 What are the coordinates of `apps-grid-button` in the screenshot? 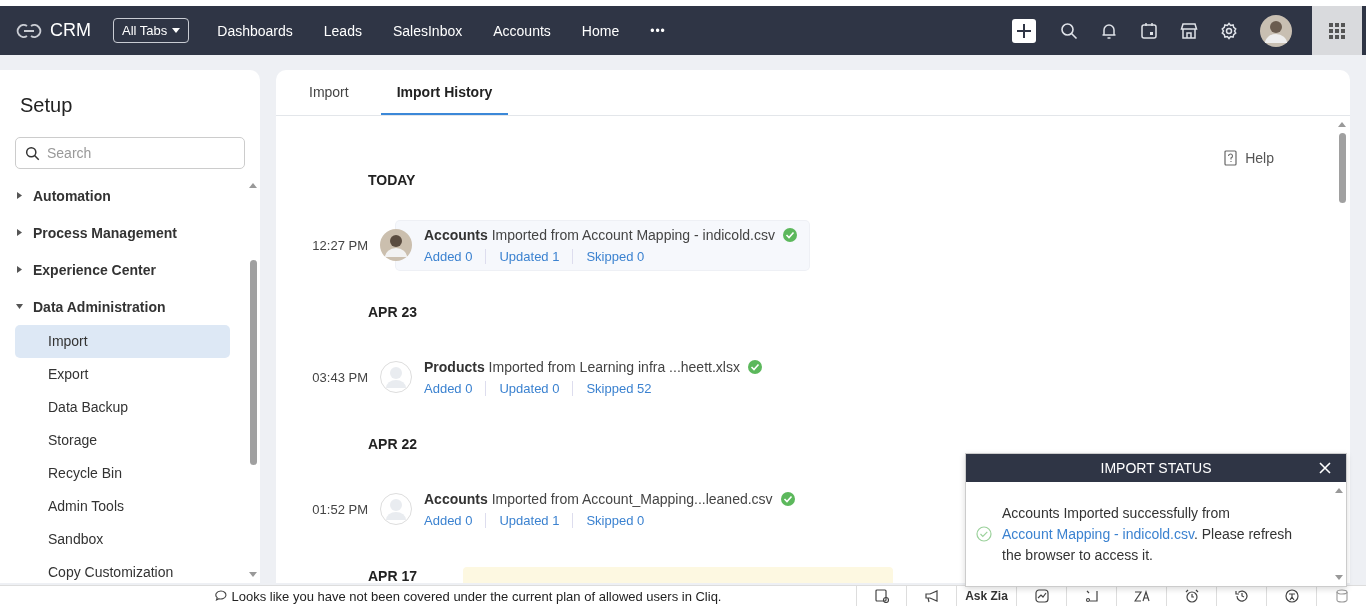 It's located at (1337, 30).